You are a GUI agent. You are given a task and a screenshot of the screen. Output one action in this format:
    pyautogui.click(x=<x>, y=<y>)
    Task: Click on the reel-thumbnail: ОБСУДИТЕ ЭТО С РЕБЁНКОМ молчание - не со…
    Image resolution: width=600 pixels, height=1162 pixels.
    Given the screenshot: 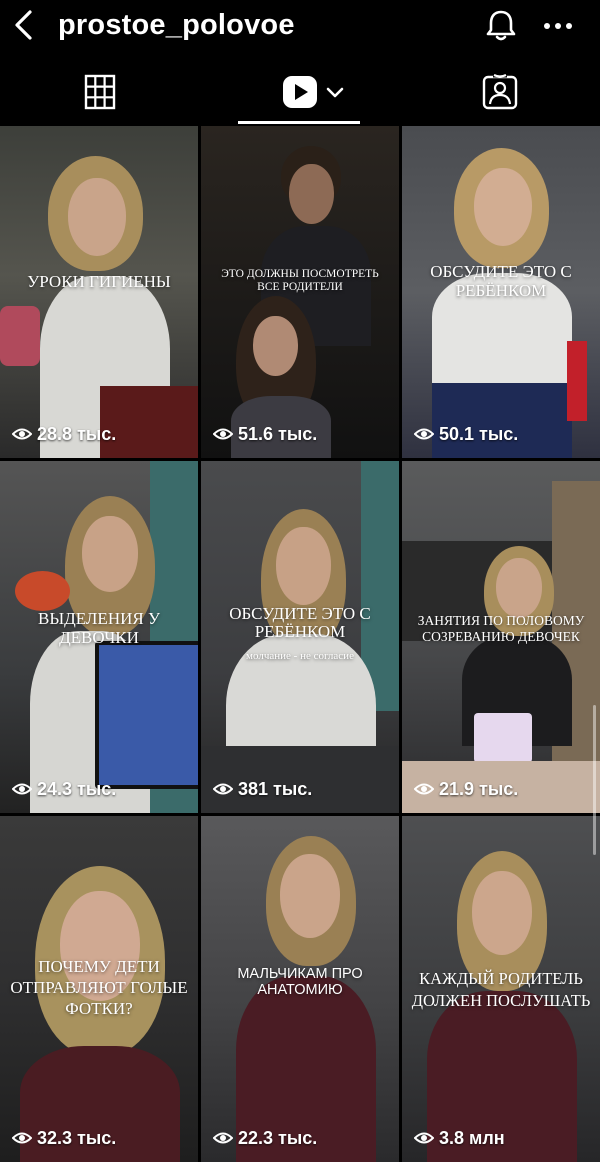 What is the action you would take?
    pyautogui.click(x=300, y=637)
    